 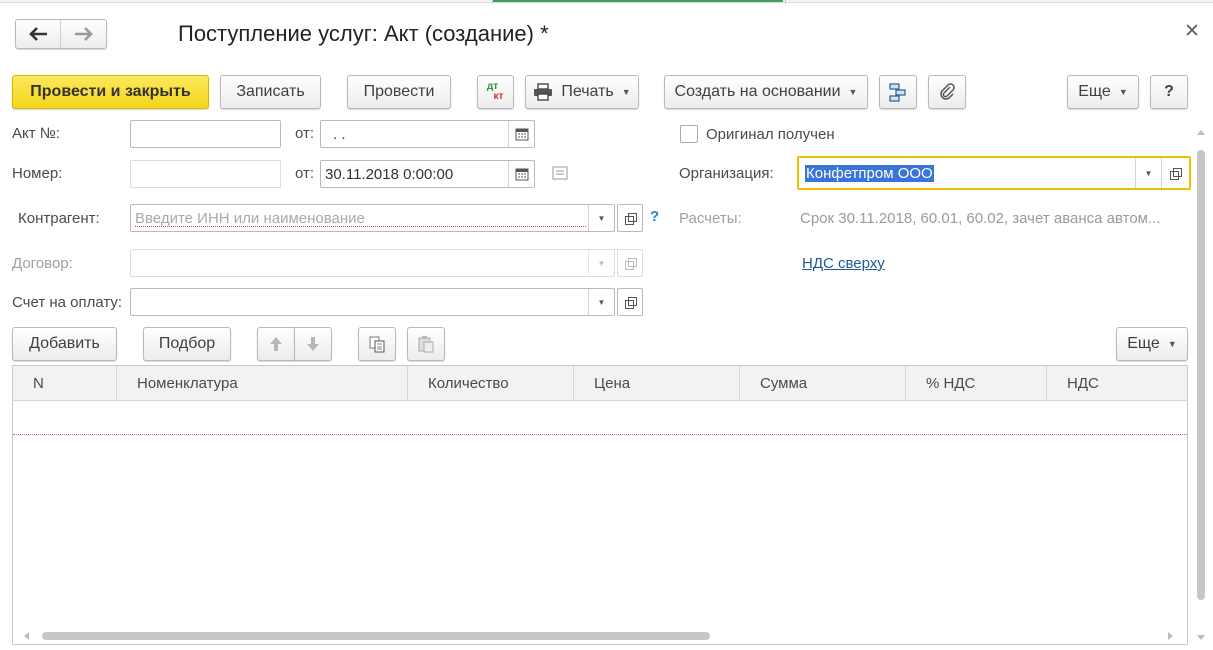 What do you see at coordinates (205, 174) in the screenshot?
I see `number-field` at bounding box center [205, 174].